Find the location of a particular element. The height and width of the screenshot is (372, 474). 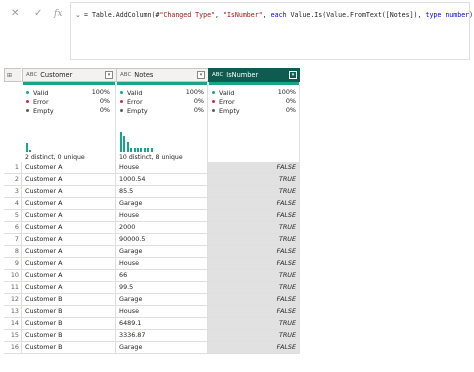

table-row: 14 Customer B 6489.1 TRUE is located at coordinates (152, 324).